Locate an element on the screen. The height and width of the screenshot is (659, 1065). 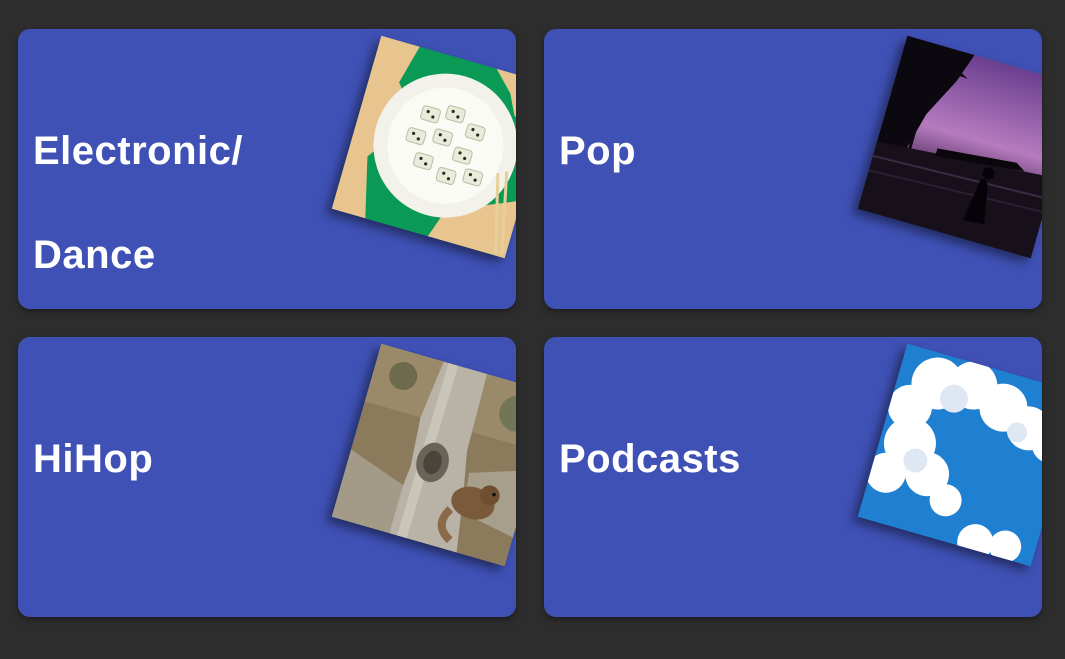
genre-title: Pop is located at coordinates (597, 151).